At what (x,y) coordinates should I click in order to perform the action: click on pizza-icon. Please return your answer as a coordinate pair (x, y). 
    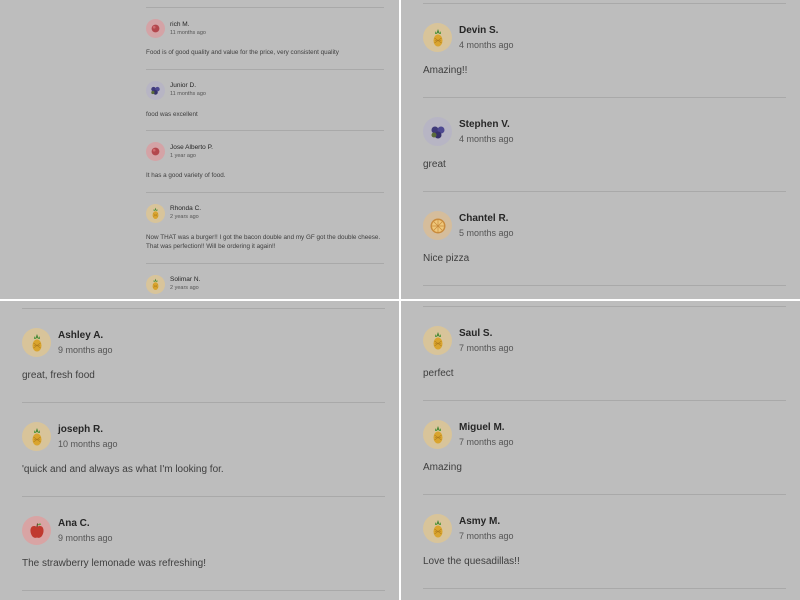
    Looking at the image, I should click on (437, 225).